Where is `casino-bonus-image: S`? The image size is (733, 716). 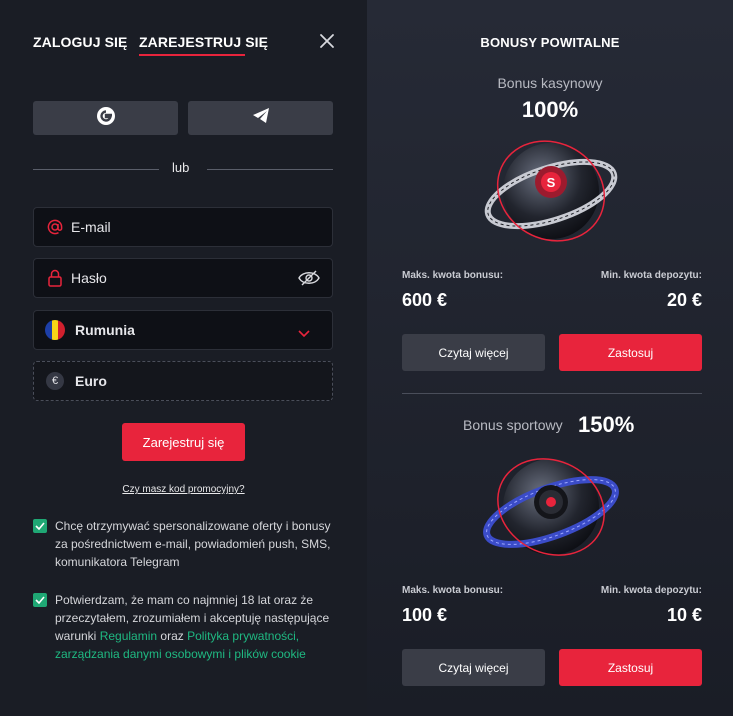
casino-bonus-image: S is located at coordinates (551, 191).